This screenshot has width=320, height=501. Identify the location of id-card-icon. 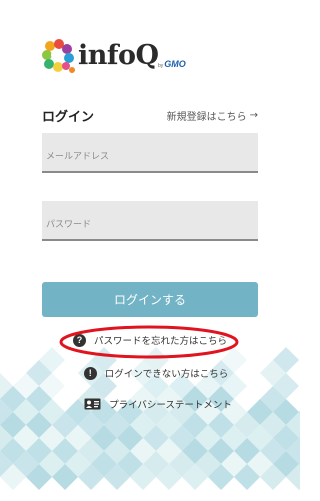
(92, 404).